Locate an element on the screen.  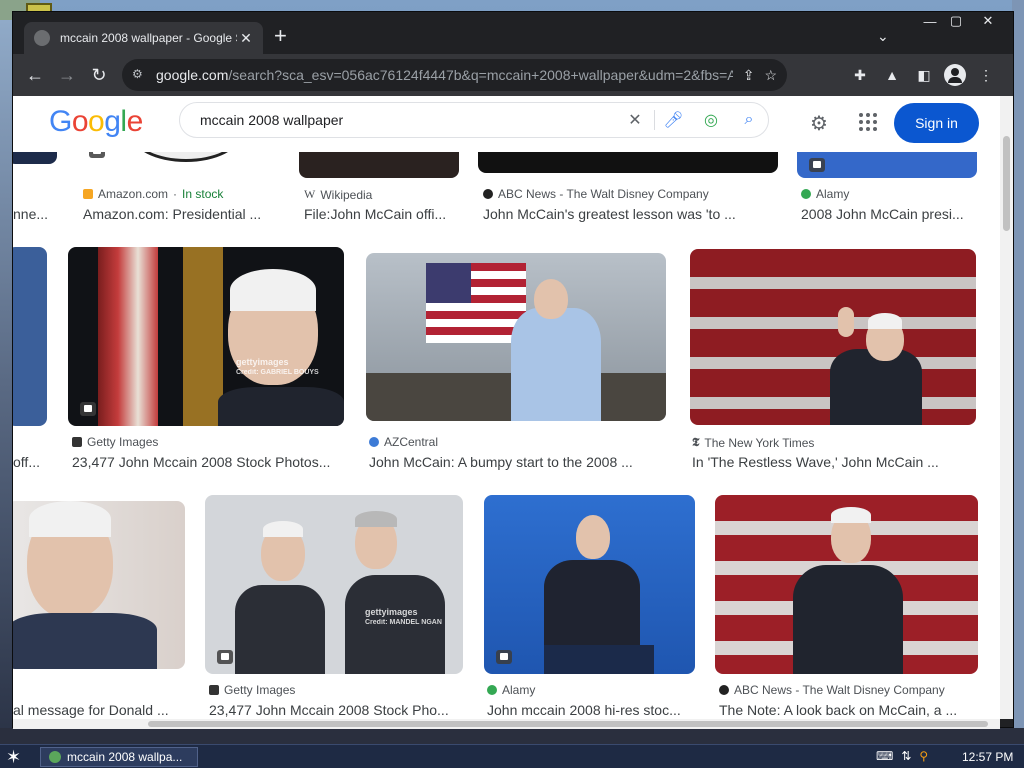
profile-icon is located at coordinates (955, 75).